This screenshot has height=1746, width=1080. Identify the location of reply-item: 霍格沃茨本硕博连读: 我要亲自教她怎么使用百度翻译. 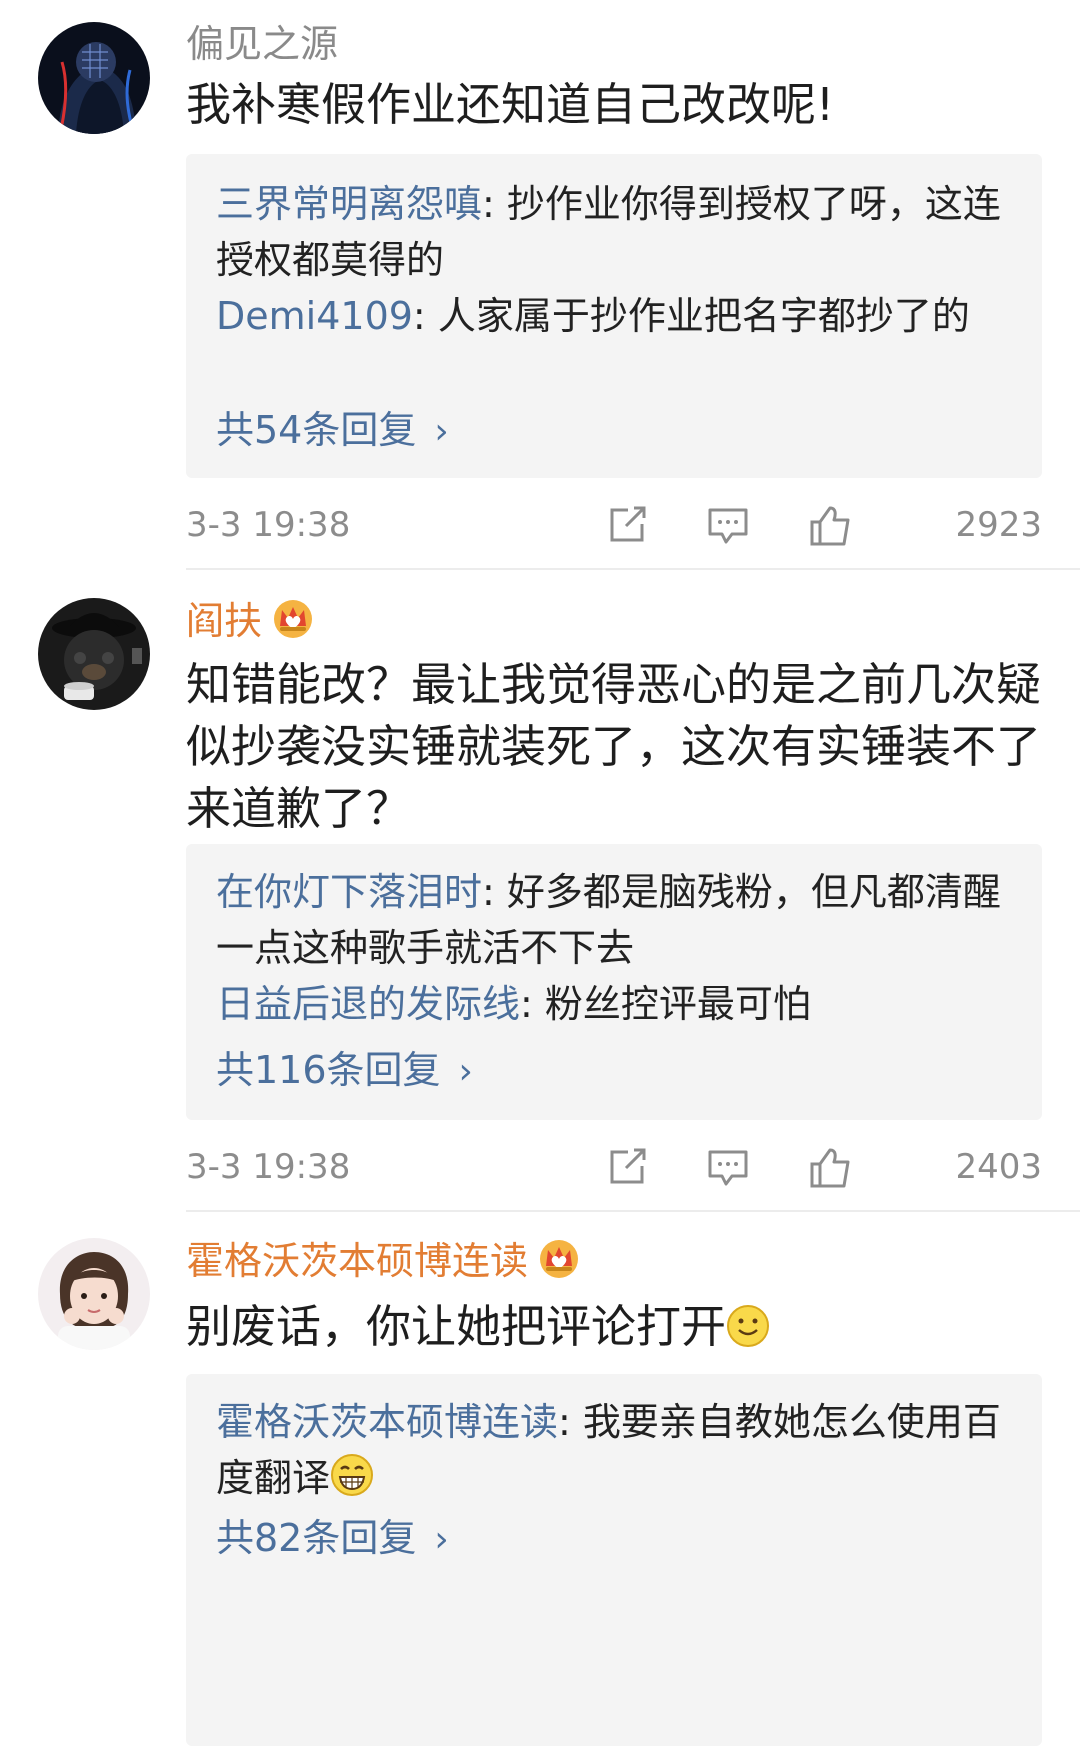
(616, 1450).